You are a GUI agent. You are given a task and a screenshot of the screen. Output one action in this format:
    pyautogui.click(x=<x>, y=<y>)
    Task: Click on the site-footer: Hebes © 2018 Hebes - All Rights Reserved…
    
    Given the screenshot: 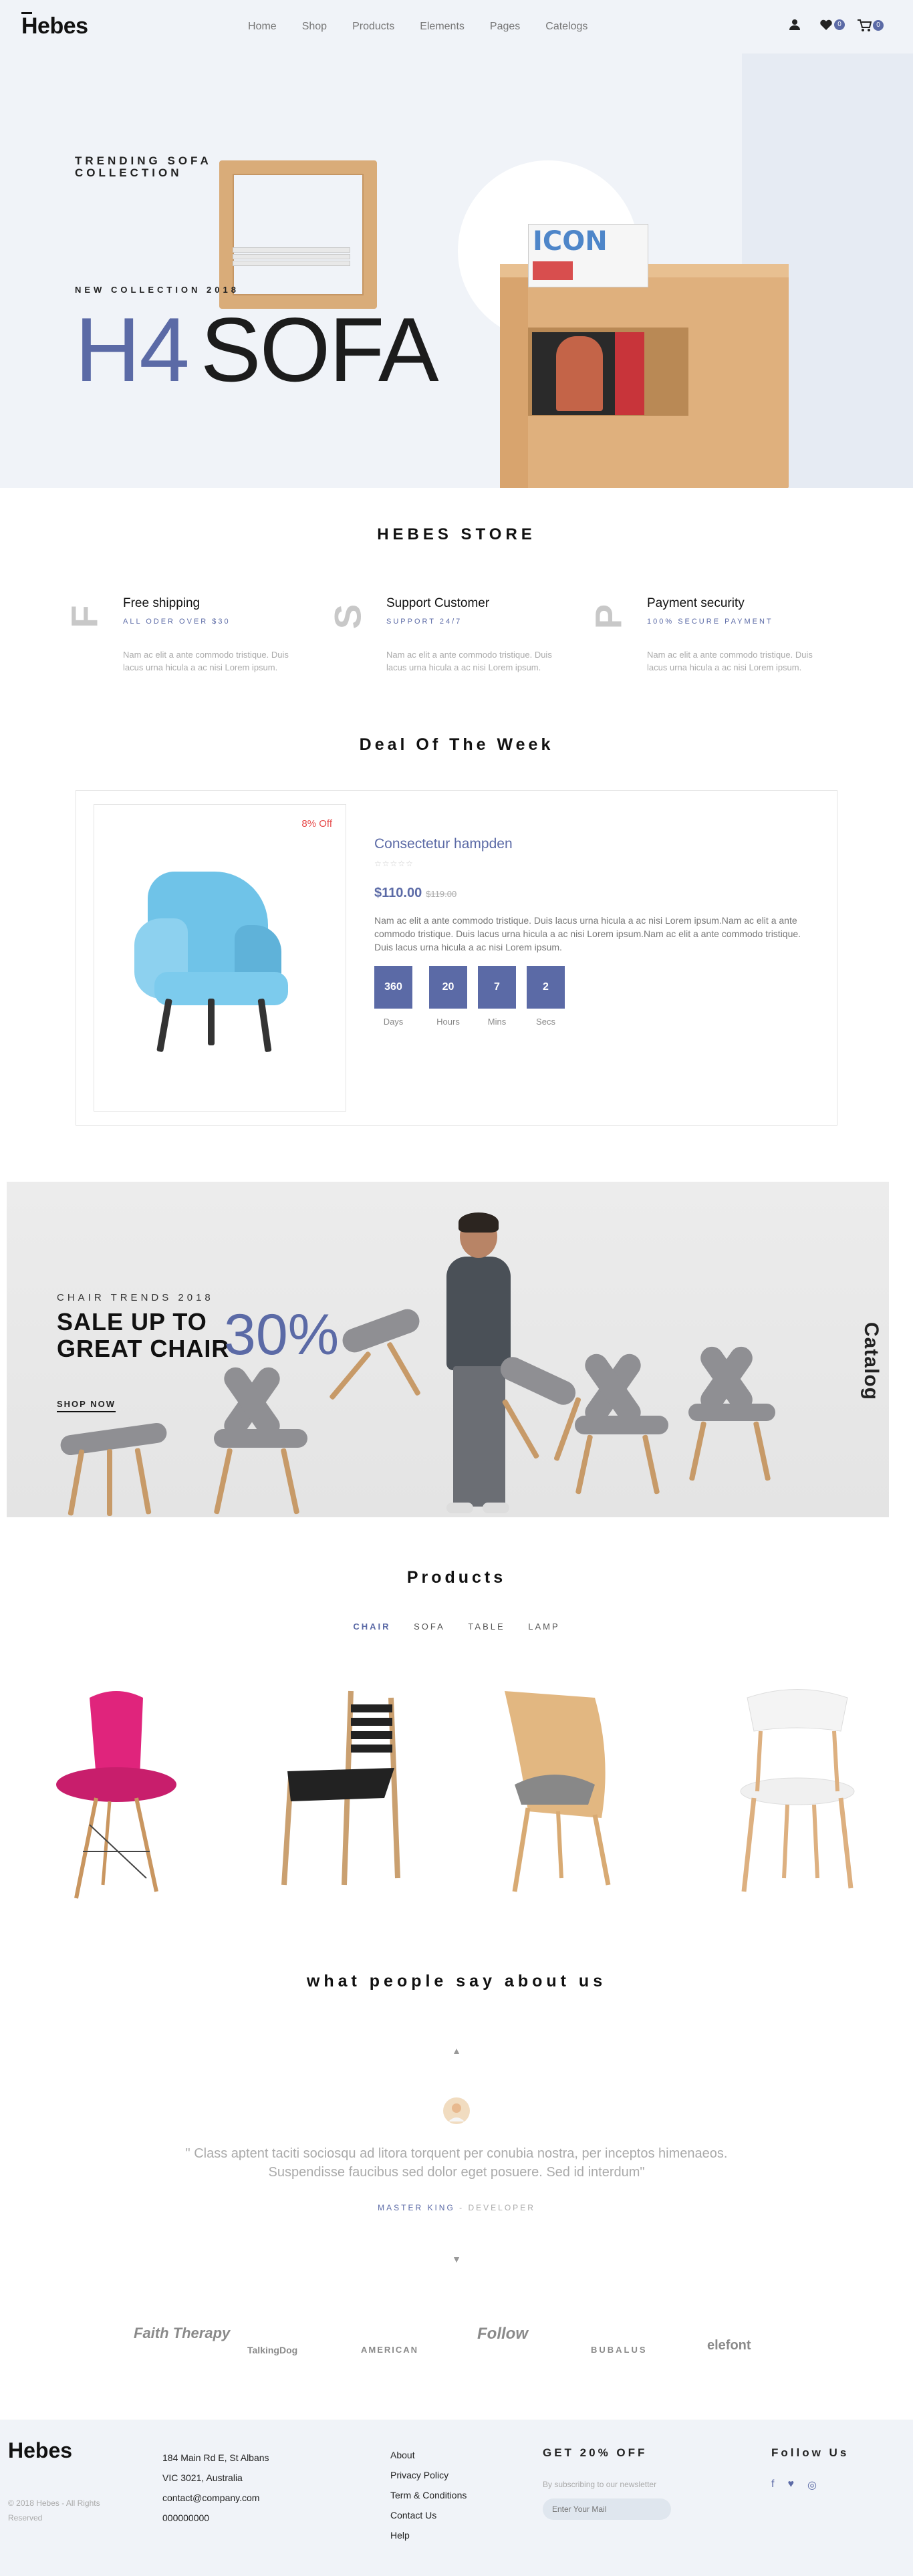 What is the action you would take?
    pyautogui.click(x=456, y=2498)
    